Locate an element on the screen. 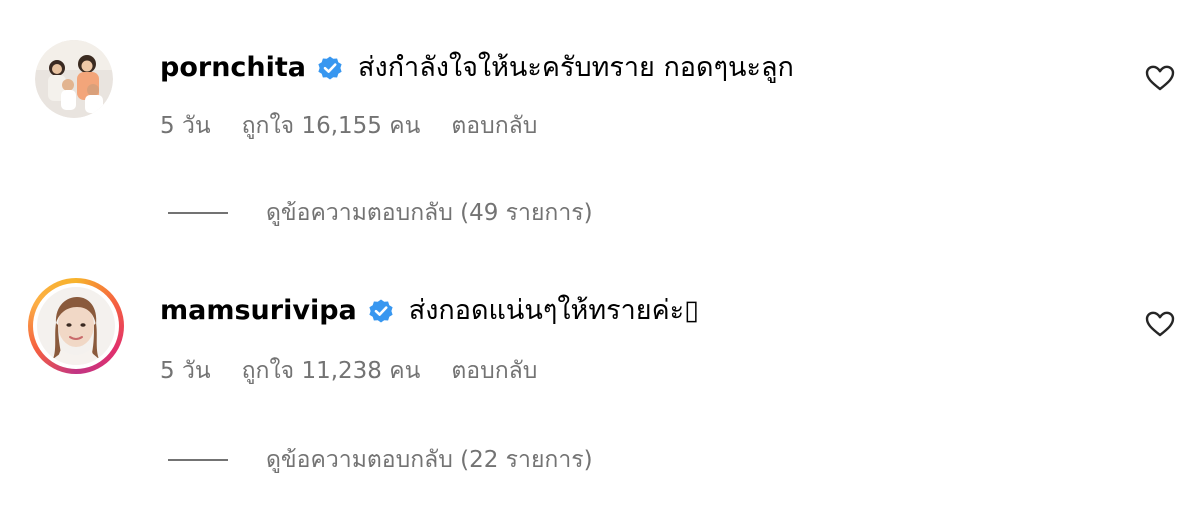 The height and width of the screenshot is (505, 1200). view-replies-button: ดูข้อความตอบกลับ (22 รายการ) is located at coordinates (380, 460).